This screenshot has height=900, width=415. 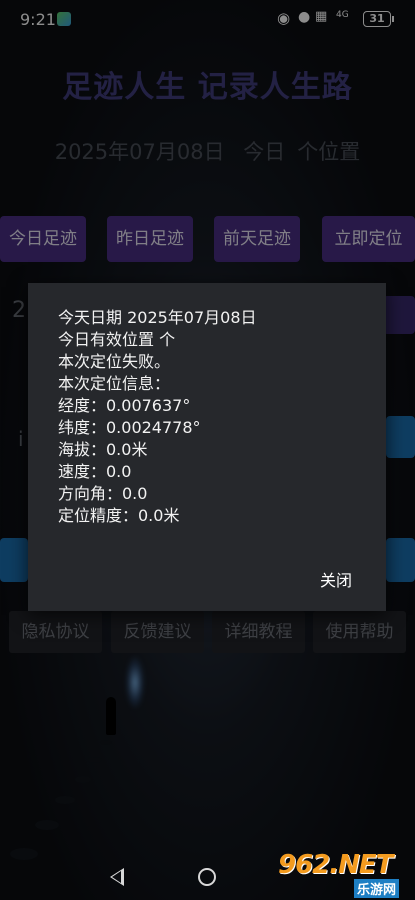 I want to click on close-button: 关闭, so click(x=336, y=581).